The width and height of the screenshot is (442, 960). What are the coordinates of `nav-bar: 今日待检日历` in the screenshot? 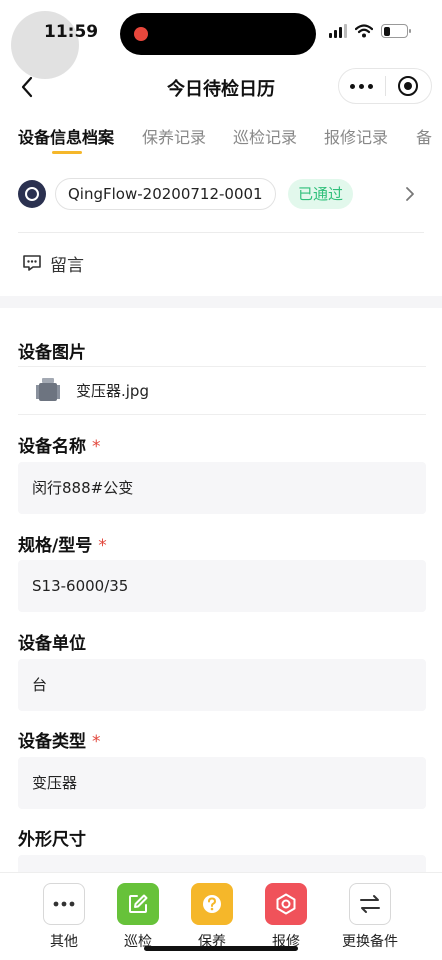 It's located at (221, 87).